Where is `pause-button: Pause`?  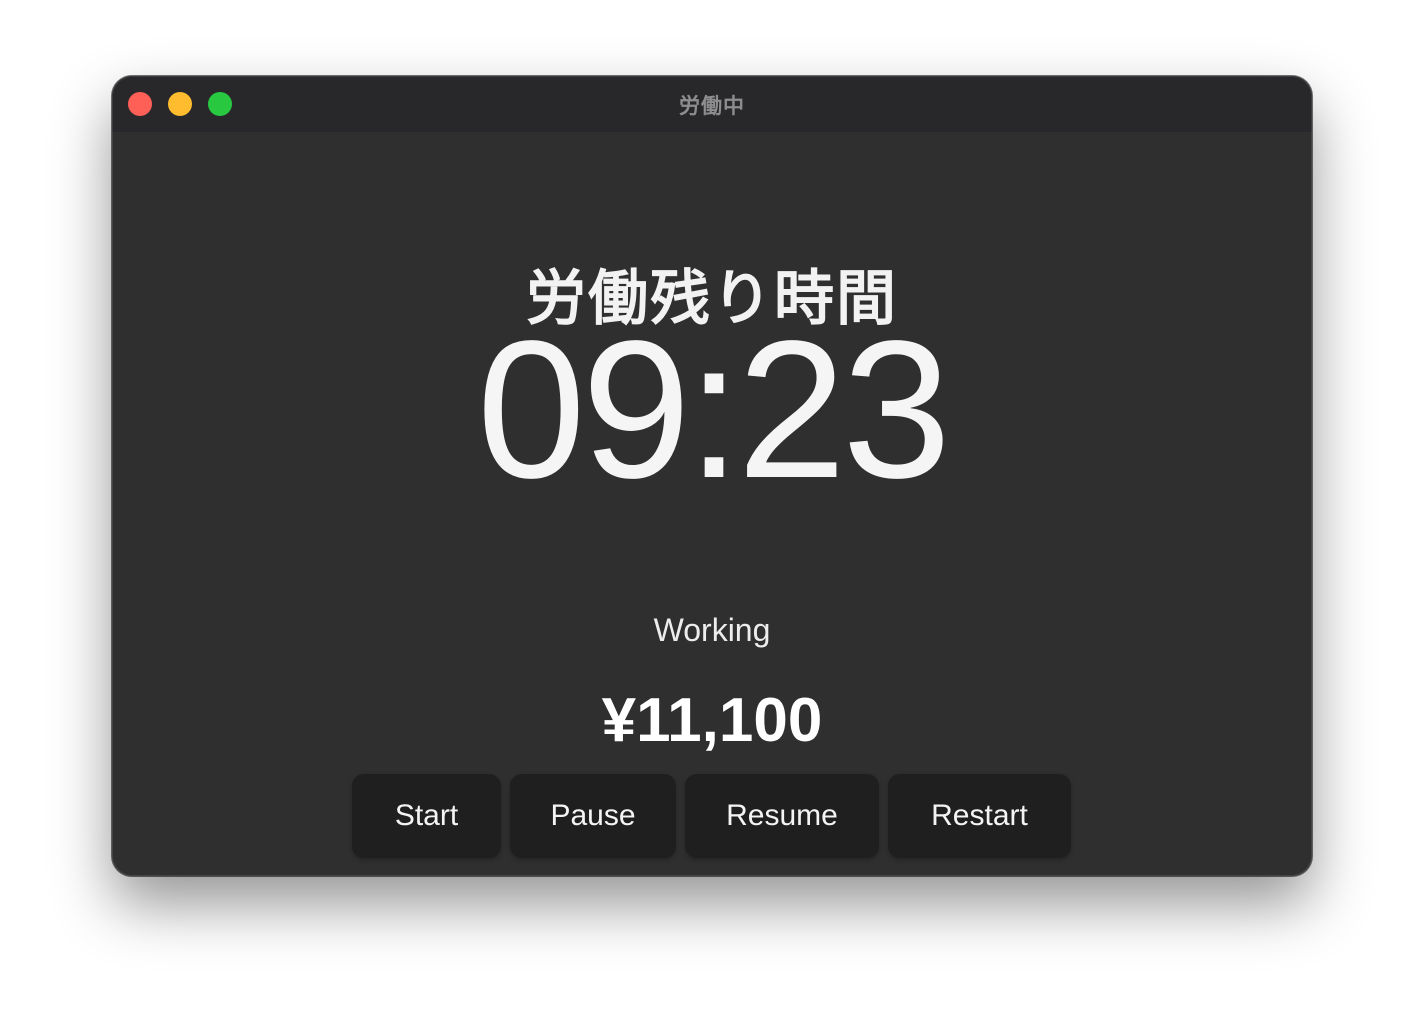
pause-button: Pause is located at coordinates (593, 816).